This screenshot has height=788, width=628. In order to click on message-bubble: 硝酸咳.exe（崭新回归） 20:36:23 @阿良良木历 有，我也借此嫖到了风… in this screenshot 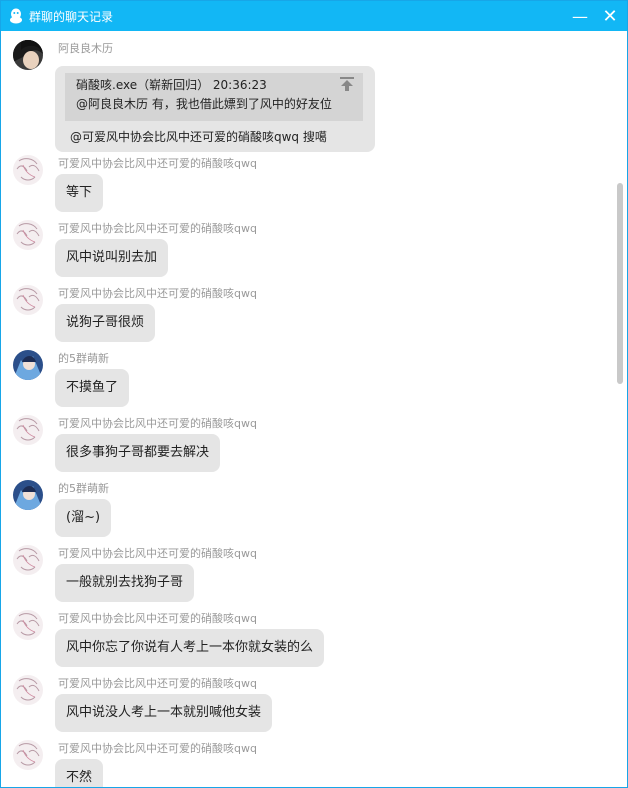, I will do `click(215, 109)`.